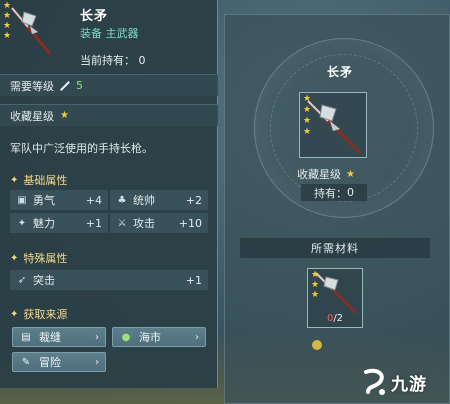 Image resolution: width=450 pixels, height=404 pixels. Describe the element at coordinates (107, 60) in the screenshot. I see `owned-label: 当前持有：` at that location.